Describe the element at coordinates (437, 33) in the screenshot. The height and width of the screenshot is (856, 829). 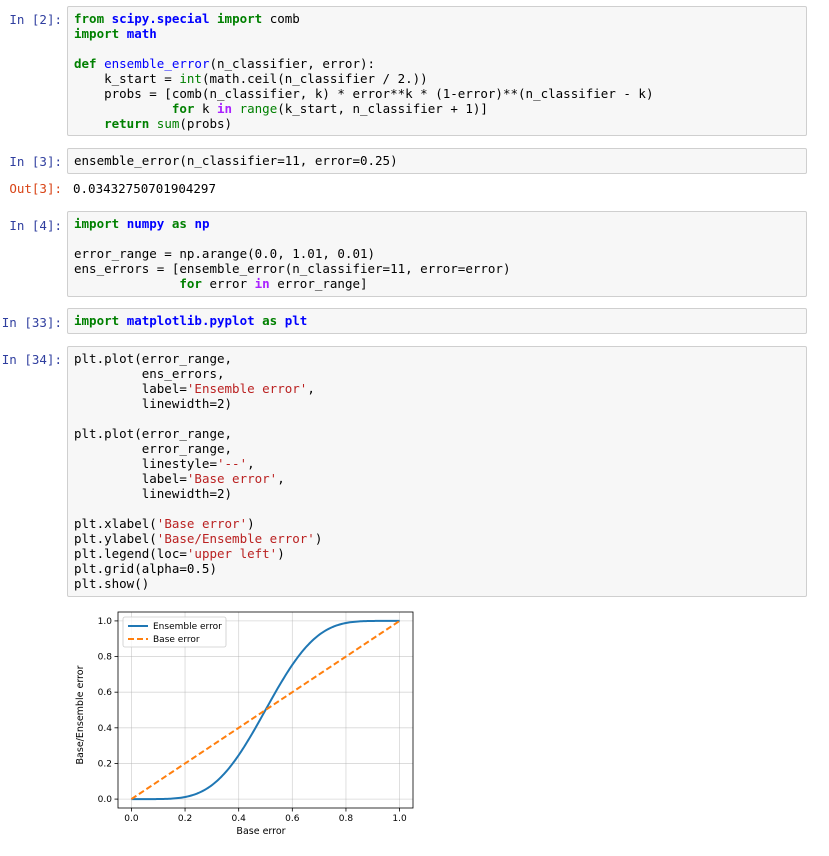
I see `code-line: import math` at that location.